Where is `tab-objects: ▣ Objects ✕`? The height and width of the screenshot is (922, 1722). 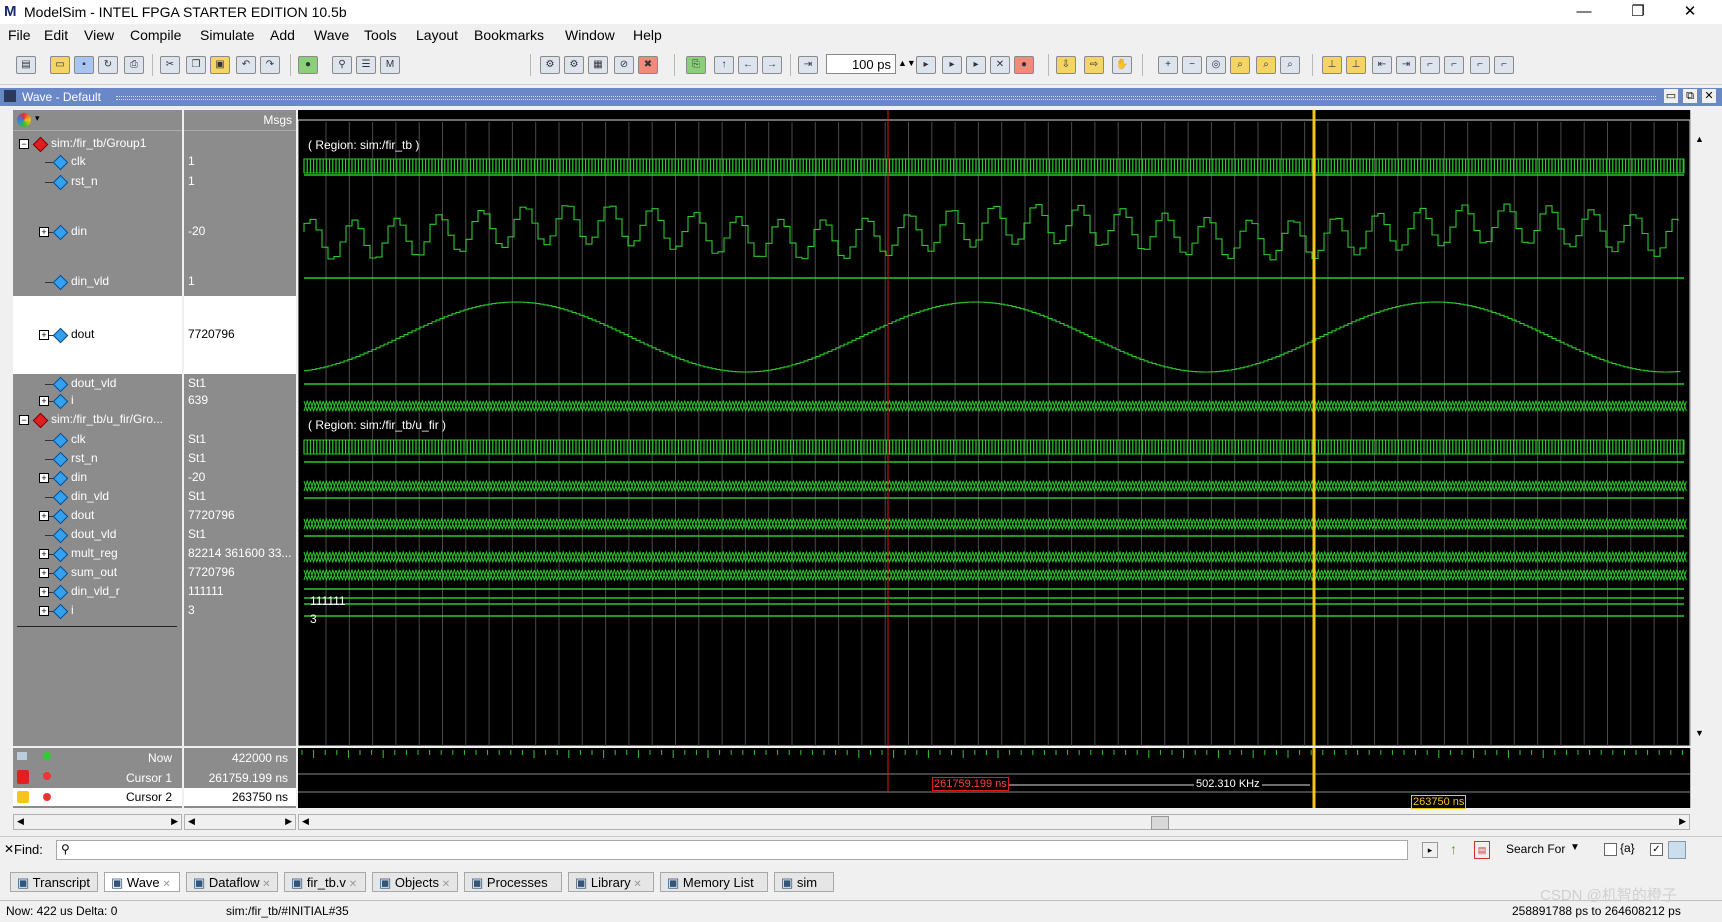 tab-objects: ▣ Objects ✕ is located at coordinates (415, 882).